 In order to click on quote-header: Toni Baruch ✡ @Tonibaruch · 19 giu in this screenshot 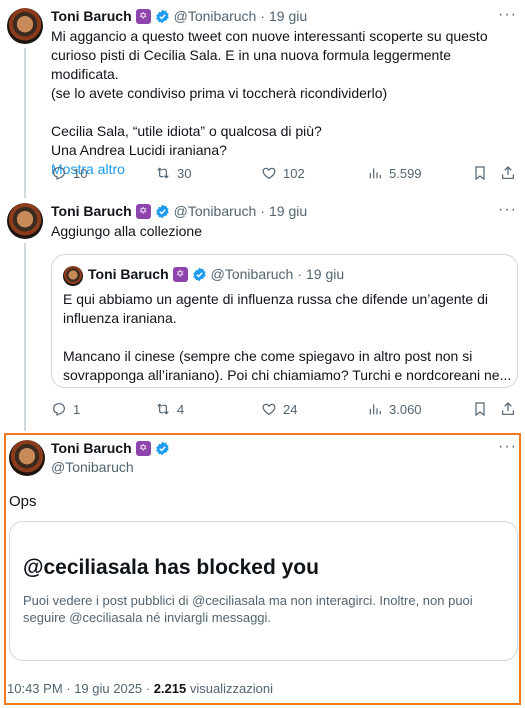, I will do `click(216, 274)`.